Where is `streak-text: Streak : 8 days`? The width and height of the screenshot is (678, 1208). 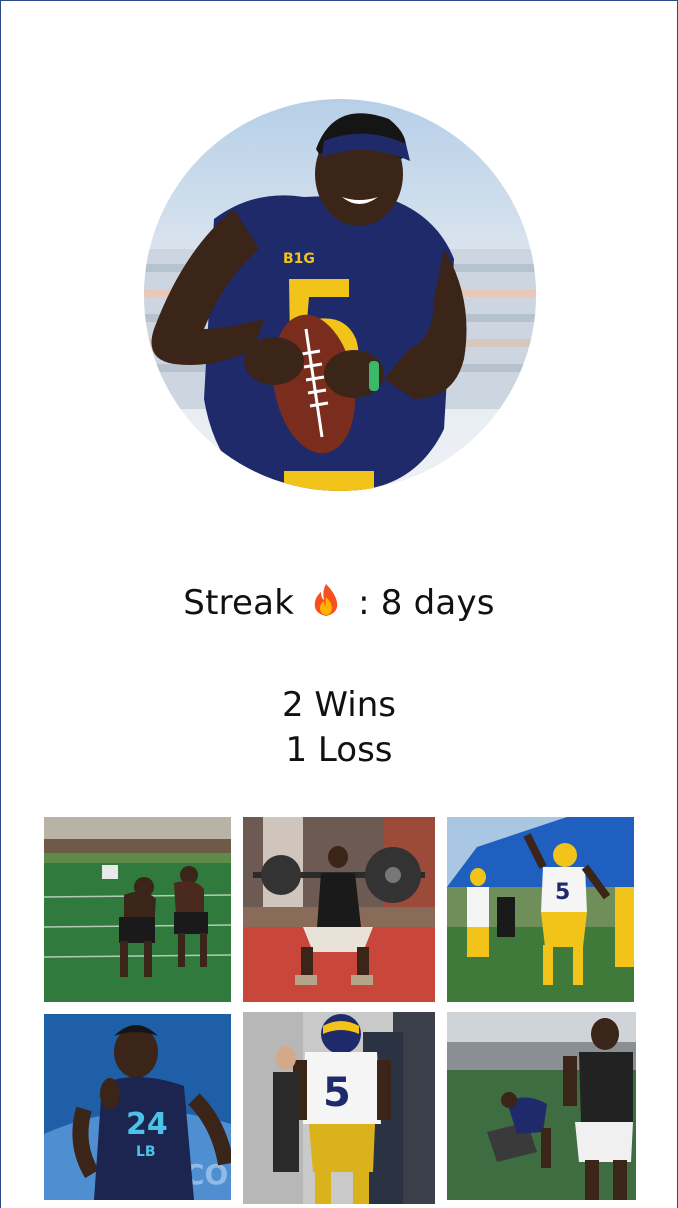 streak-text: Streak : 8 days is located at coordinates (339, 604).